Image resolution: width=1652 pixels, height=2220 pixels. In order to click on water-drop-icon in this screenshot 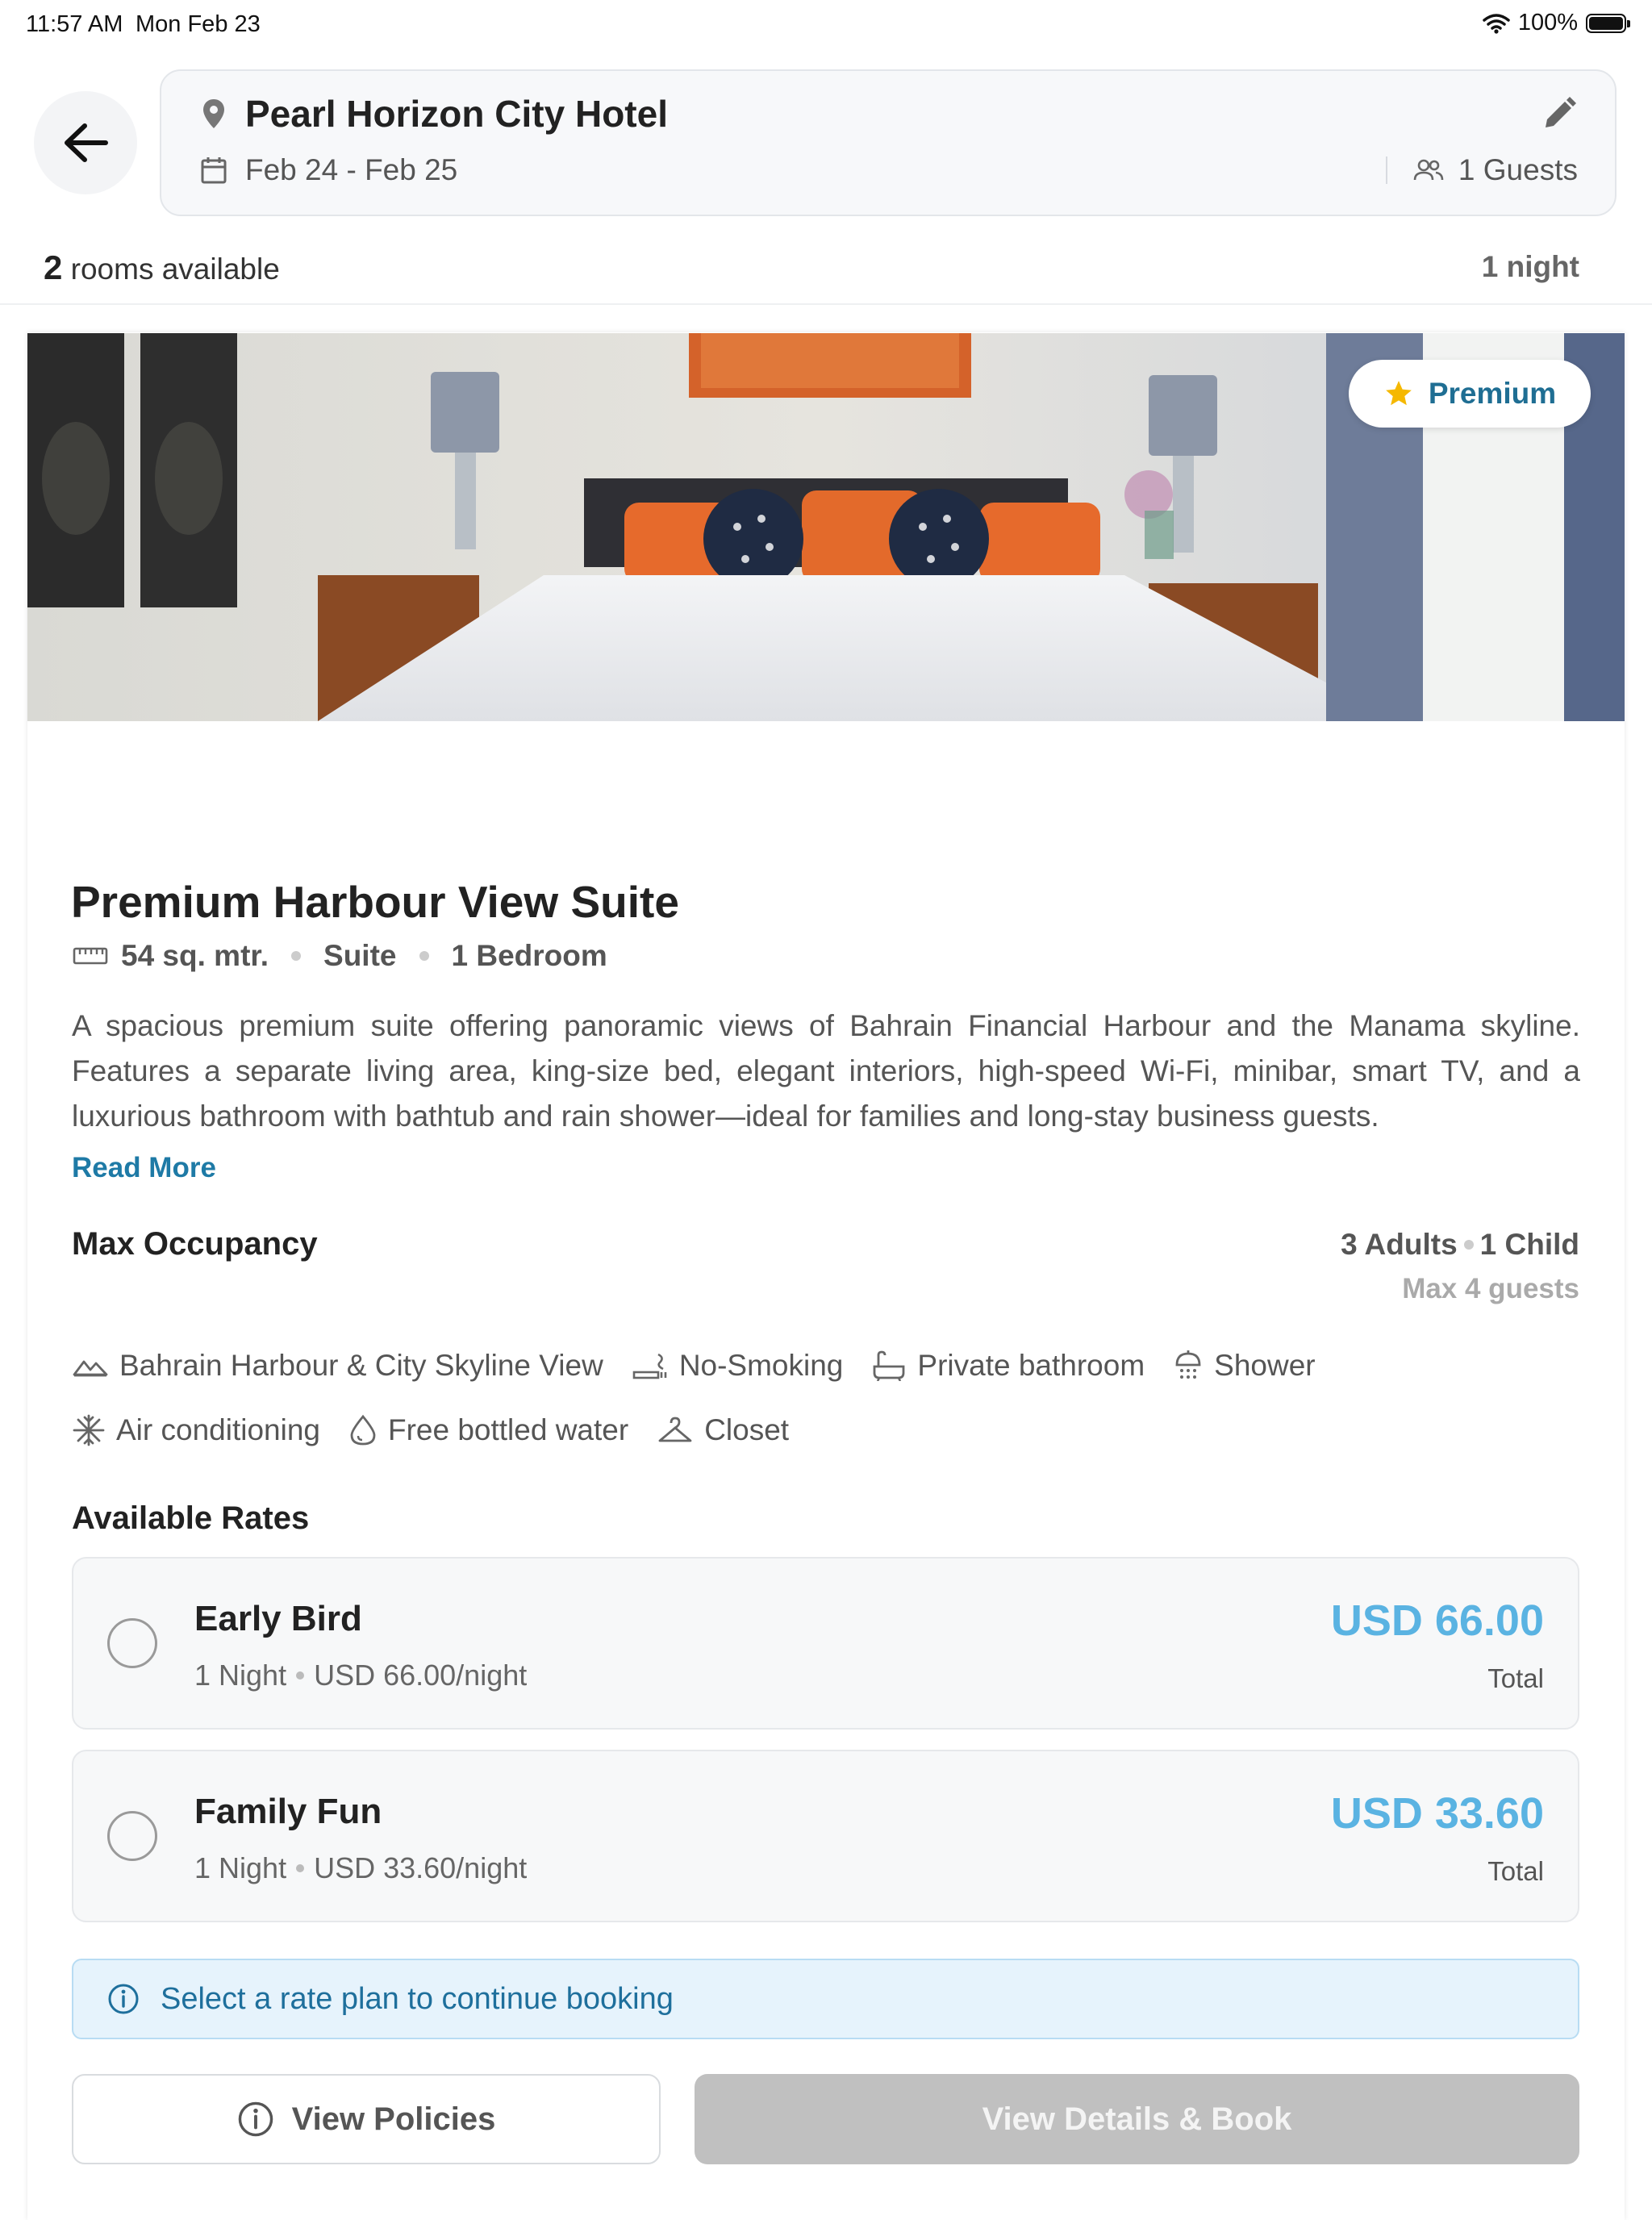, I will do `click(363, 1430)`.